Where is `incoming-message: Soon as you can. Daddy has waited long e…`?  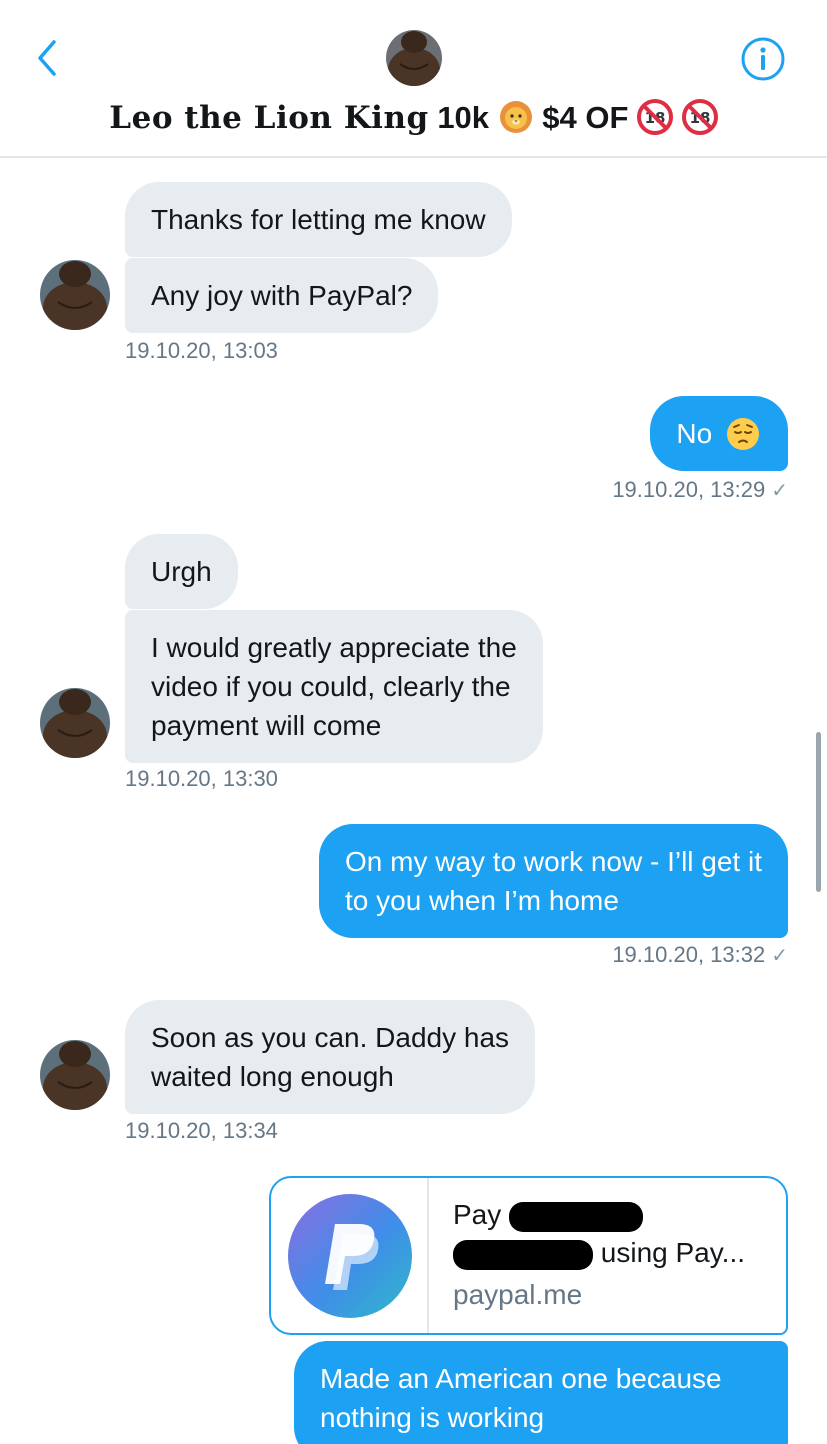
incoming-message: Soon as you can. Daddy has waited long e… is located at coordinates (330, 1057).